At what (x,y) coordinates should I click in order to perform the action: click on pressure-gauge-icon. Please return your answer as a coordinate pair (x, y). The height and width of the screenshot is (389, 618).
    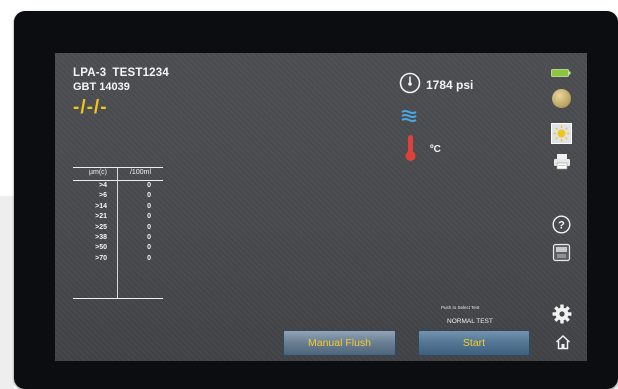
    Looking at the image, I should click on (410, 83).